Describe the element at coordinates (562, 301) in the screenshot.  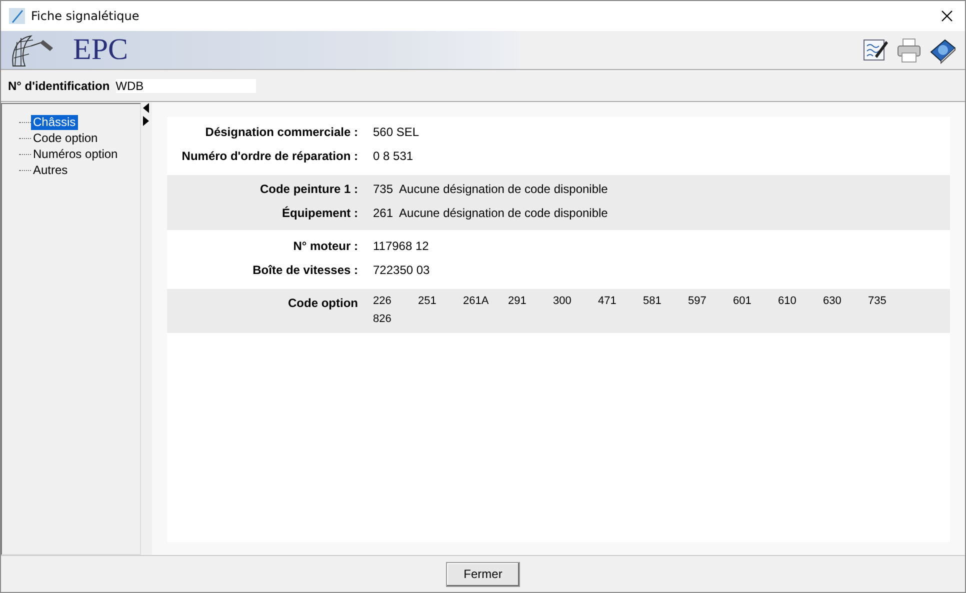
I see `option-code: 300` at that location.